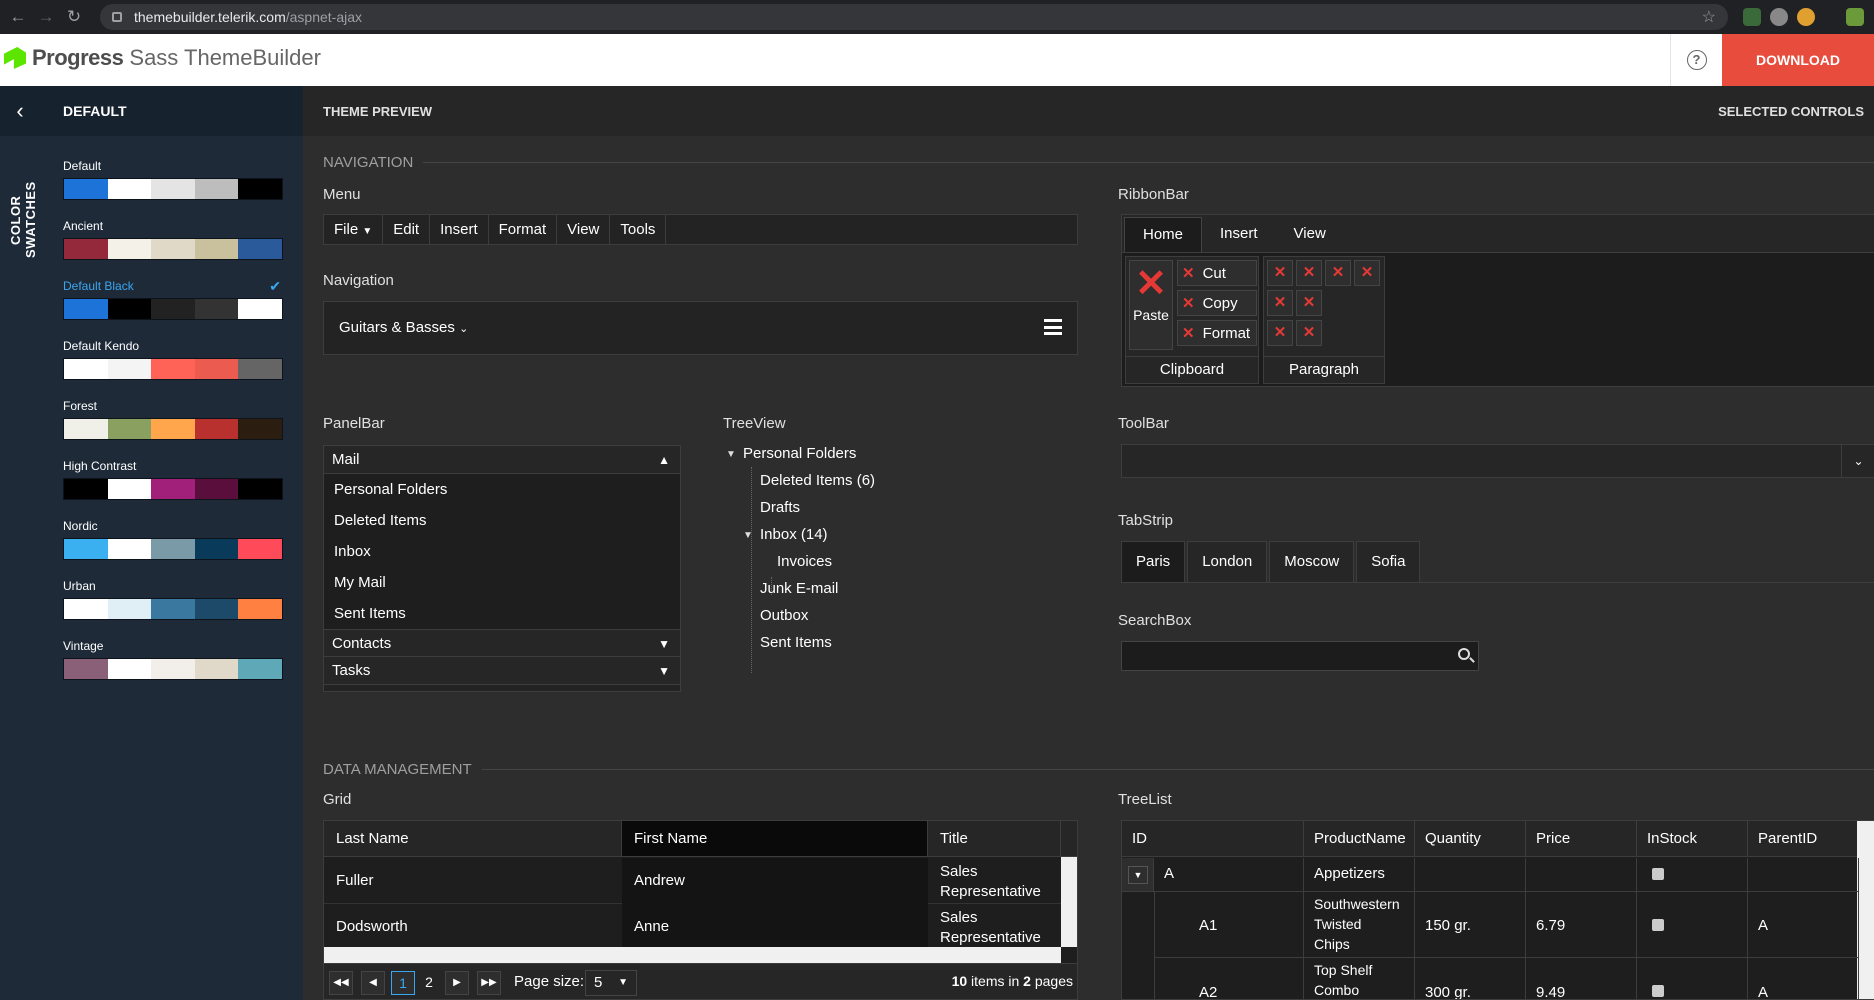  What do you see at coordinates (817, 480) in the screenshot?
I see `tree-node-deleted: Deleted Items (6)` at bounding box center [817, 480].